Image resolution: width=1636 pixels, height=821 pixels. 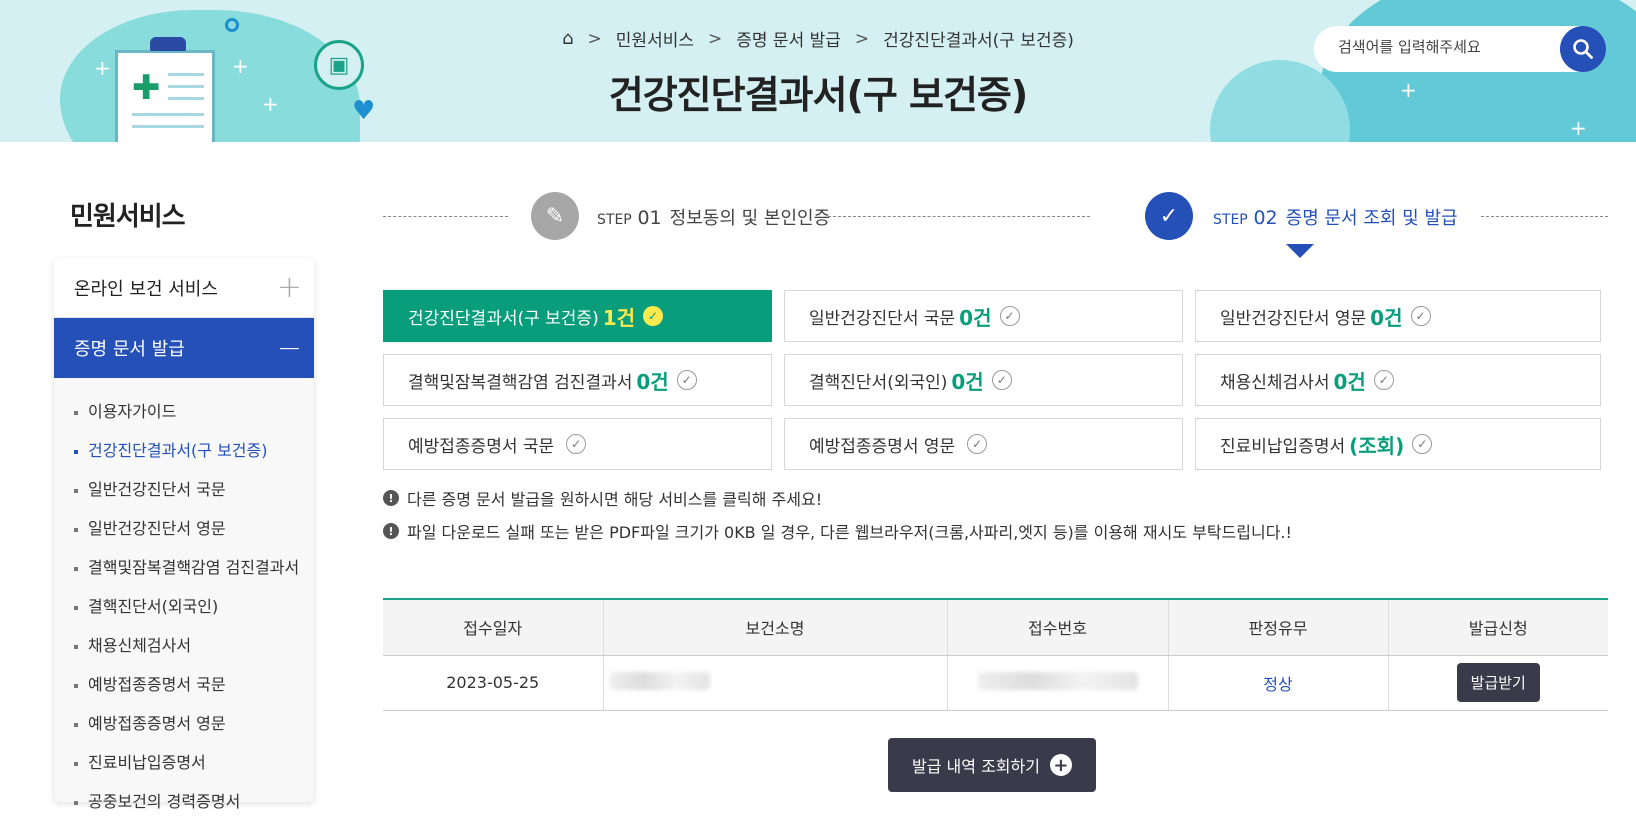 What do you see at coordinates (289, 287) in the screenshot?
I see `expand-icon: +` at bounding box center [289, 287].